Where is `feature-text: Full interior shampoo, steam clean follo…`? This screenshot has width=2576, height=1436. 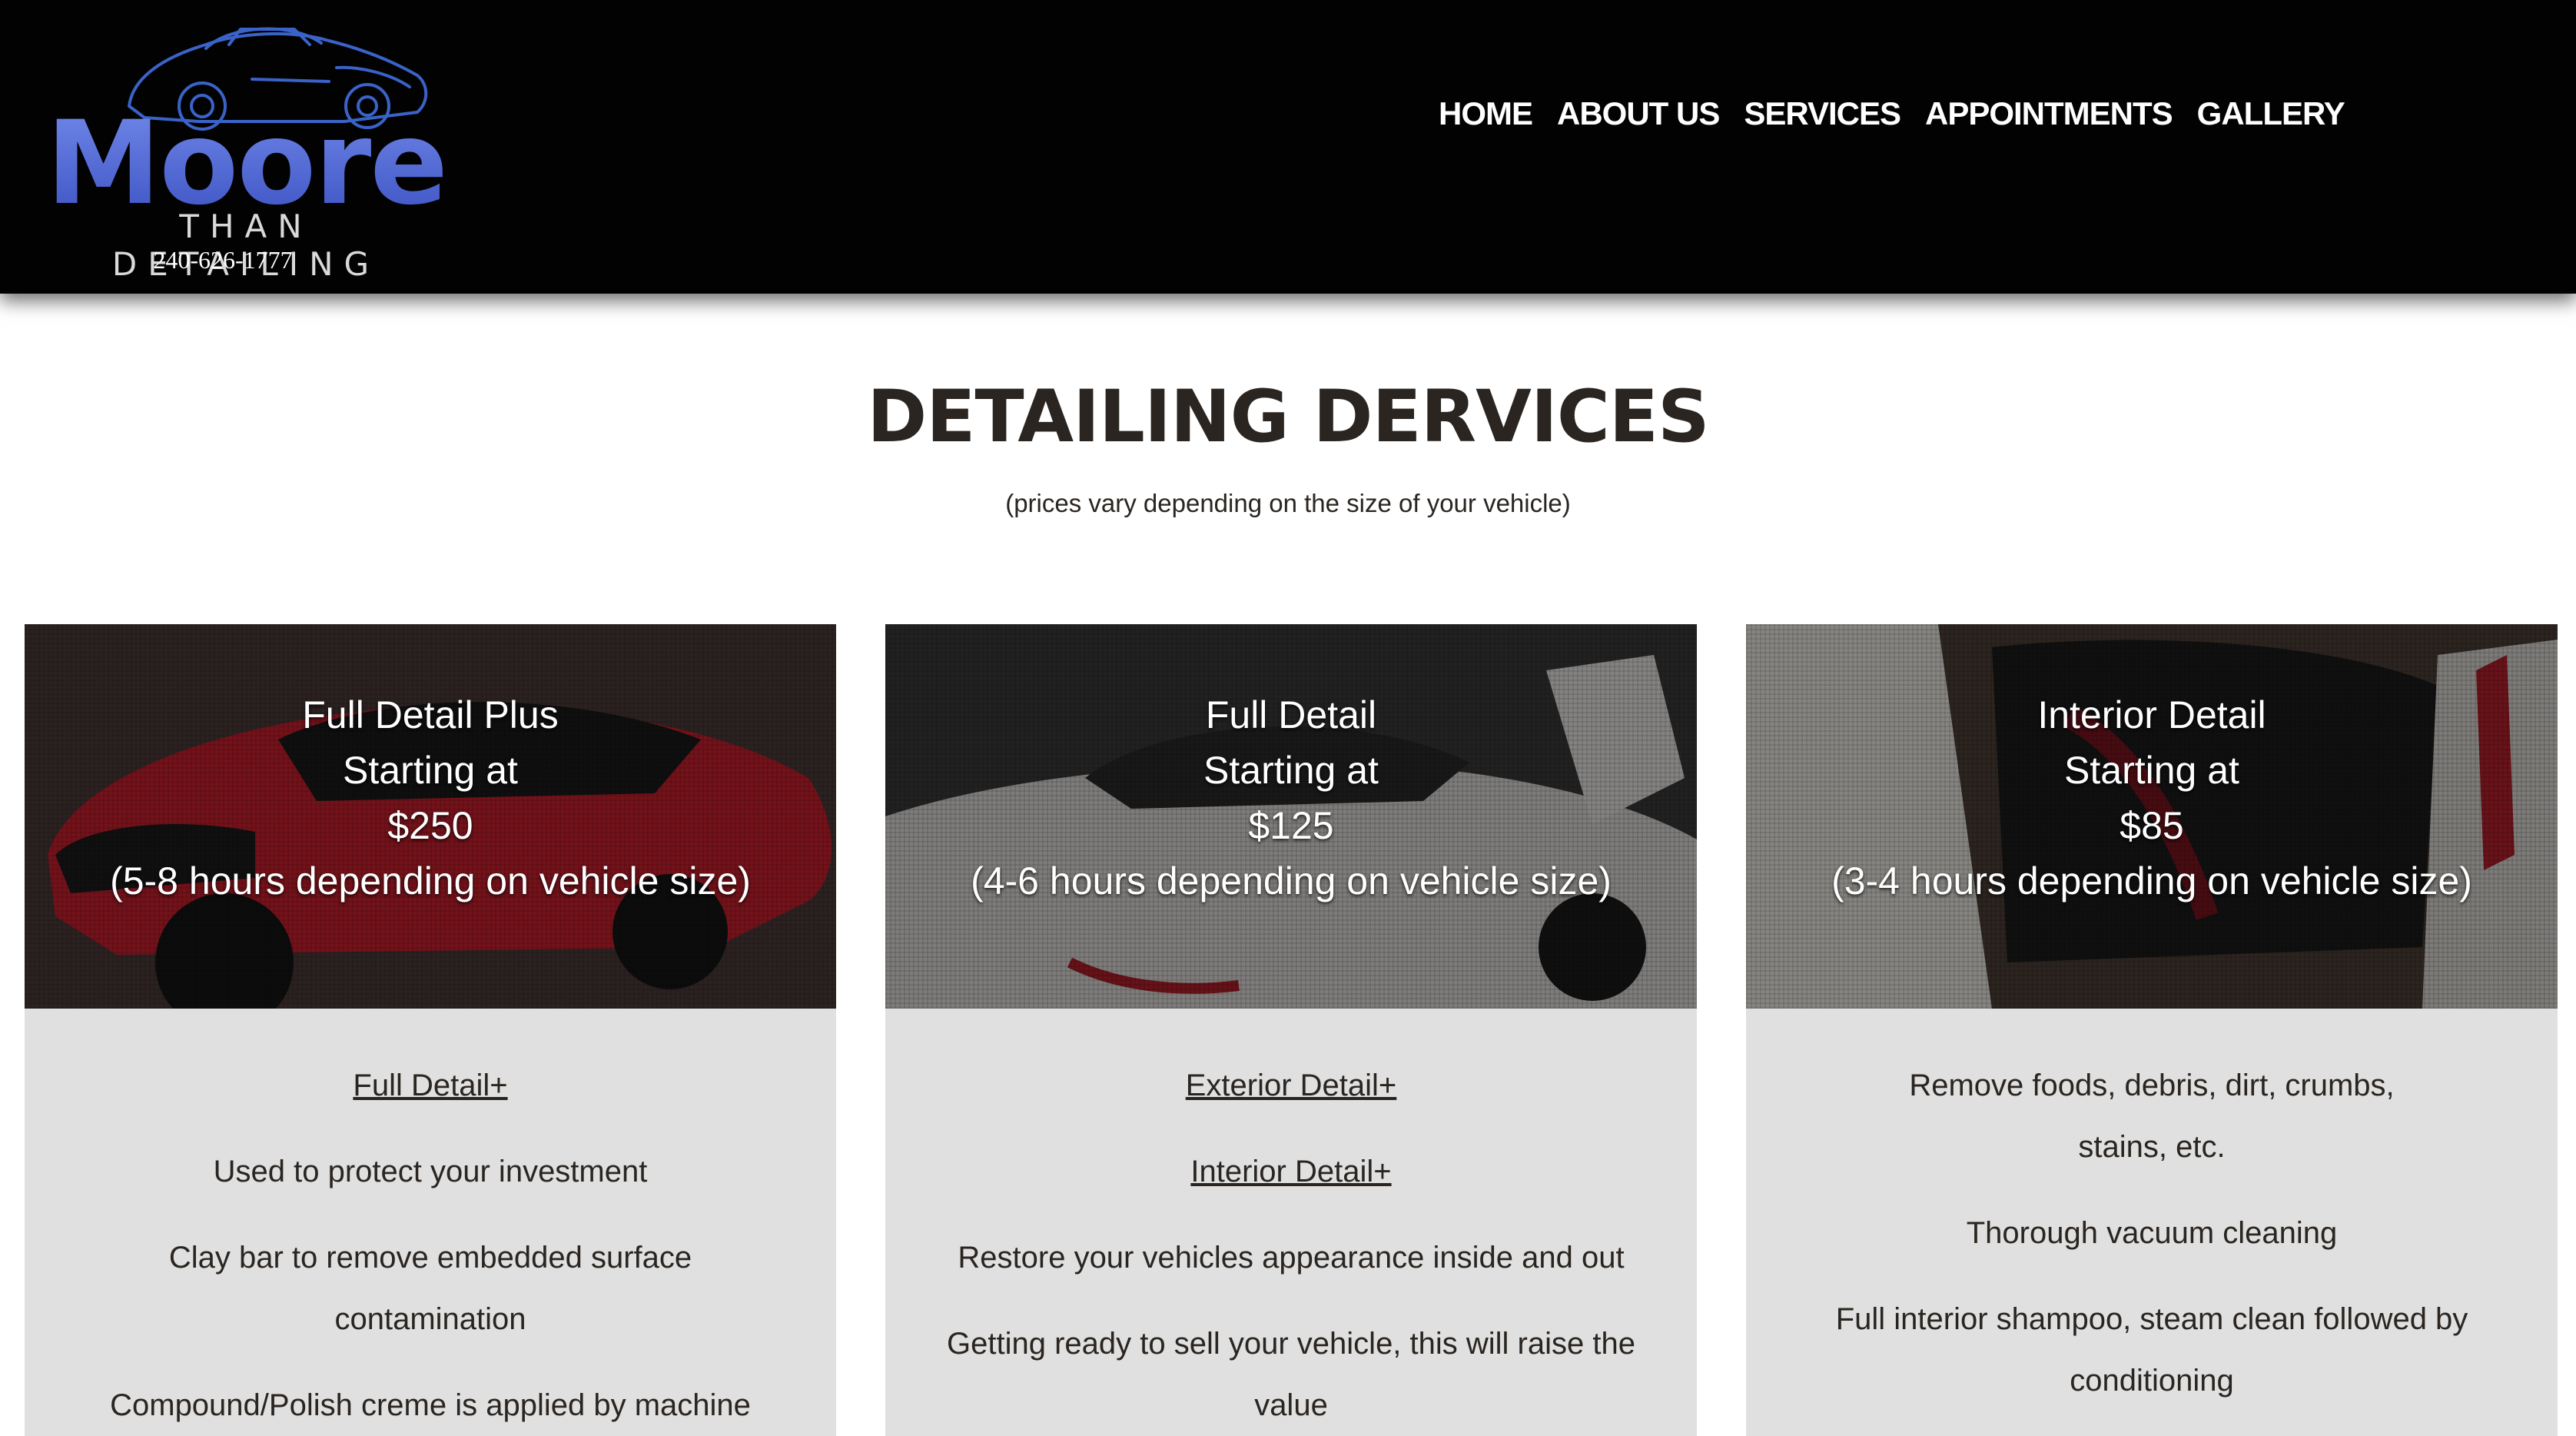
feature-text: Full interior shampoo, steam clean follo… is located at coordinates (2151, 1350).